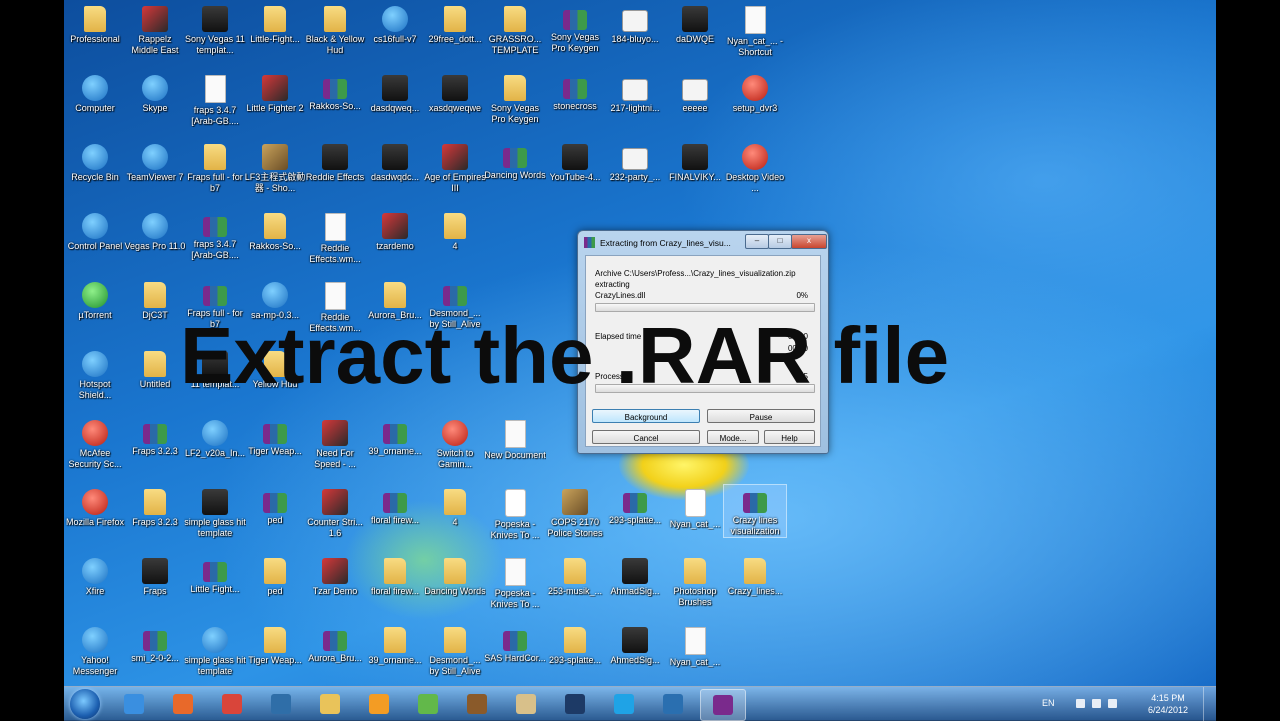 This screenshot has height=721, width=1280. I want to click on desktop-icon: Fraps, so click(155, 575).